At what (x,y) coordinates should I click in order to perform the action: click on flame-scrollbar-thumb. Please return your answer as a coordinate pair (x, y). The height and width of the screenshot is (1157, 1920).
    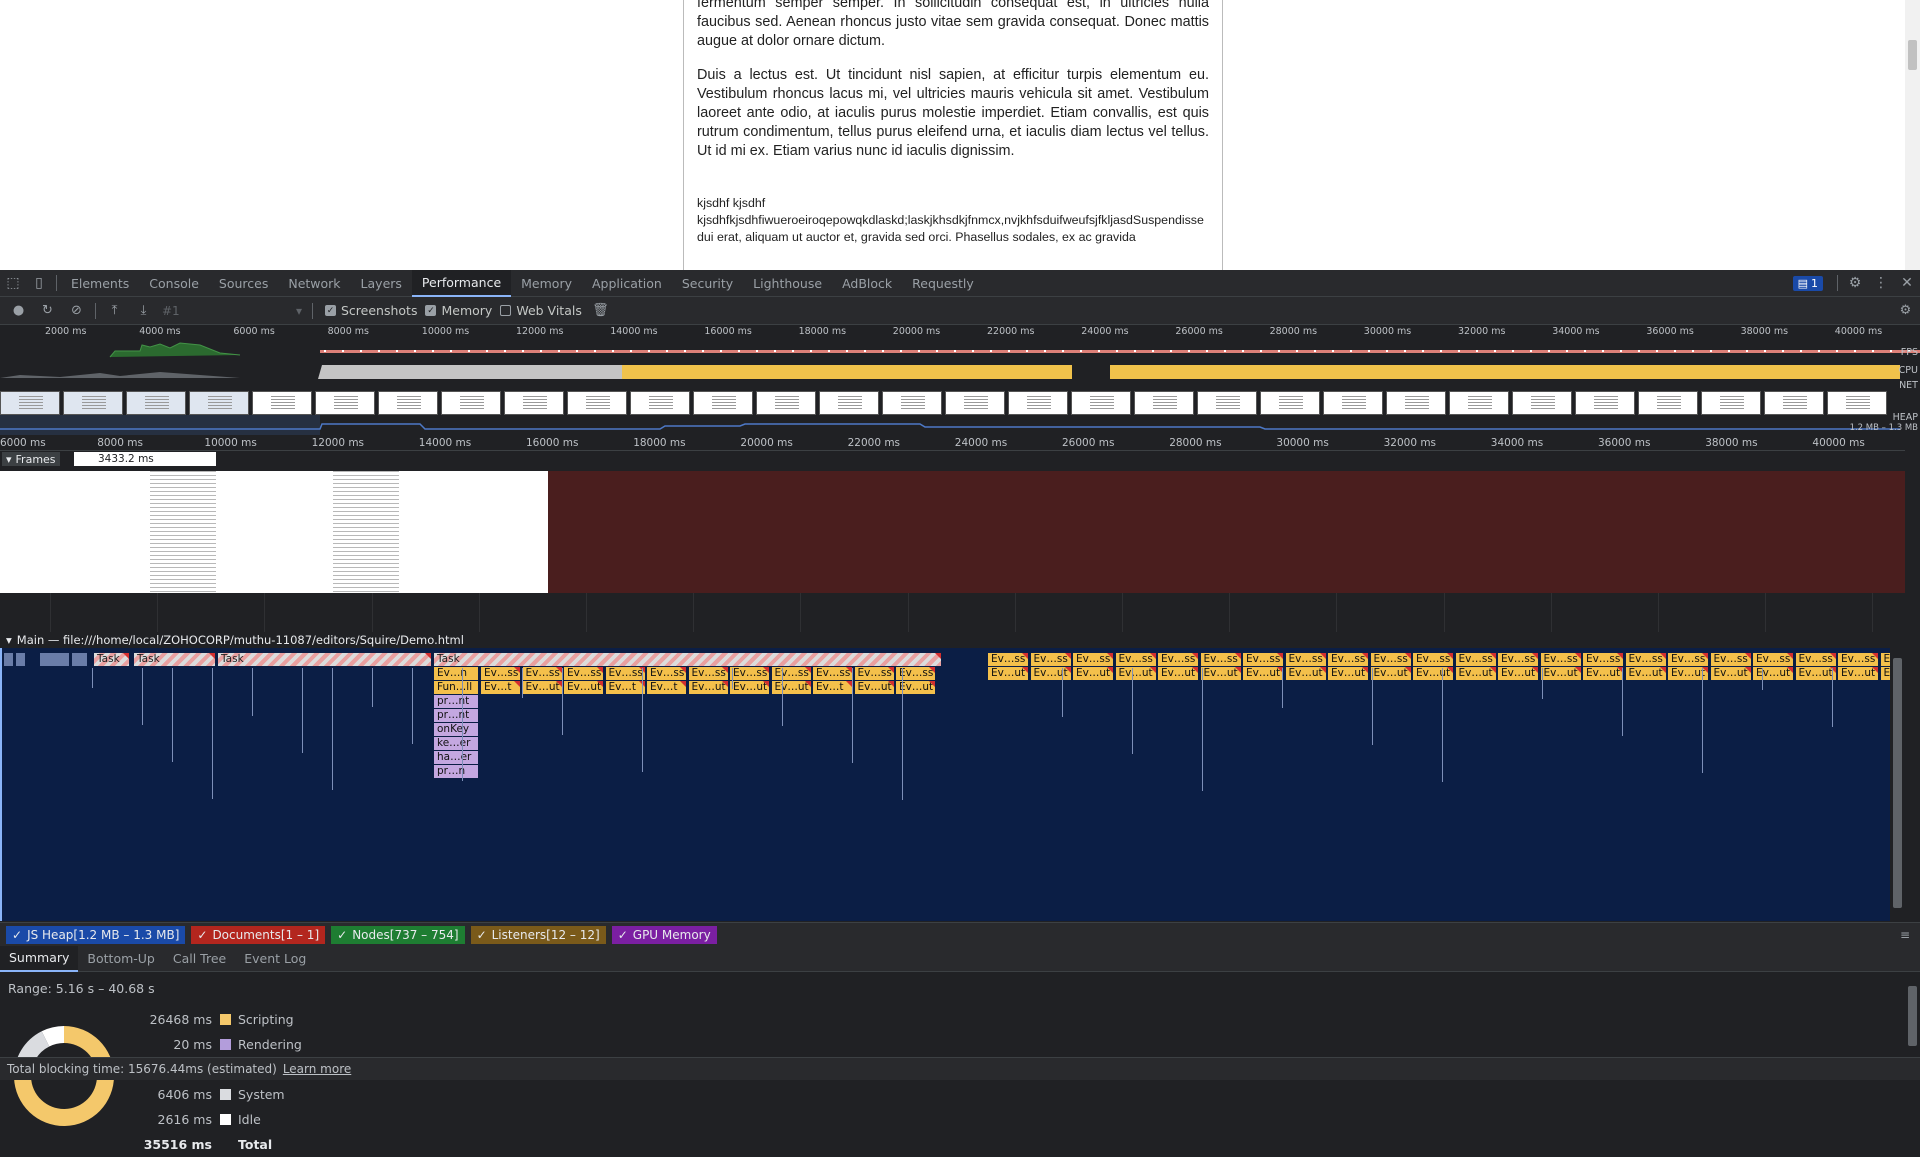
    Looking at the image, I should click on (1897, 783).